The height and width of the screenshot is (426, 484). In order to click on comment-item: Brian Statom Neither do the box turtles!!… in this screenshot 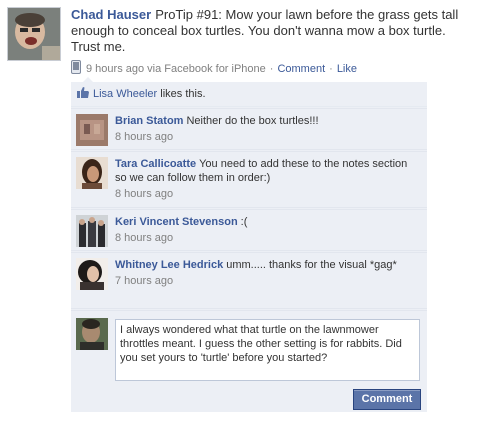, I will do `click(249, 129)`.